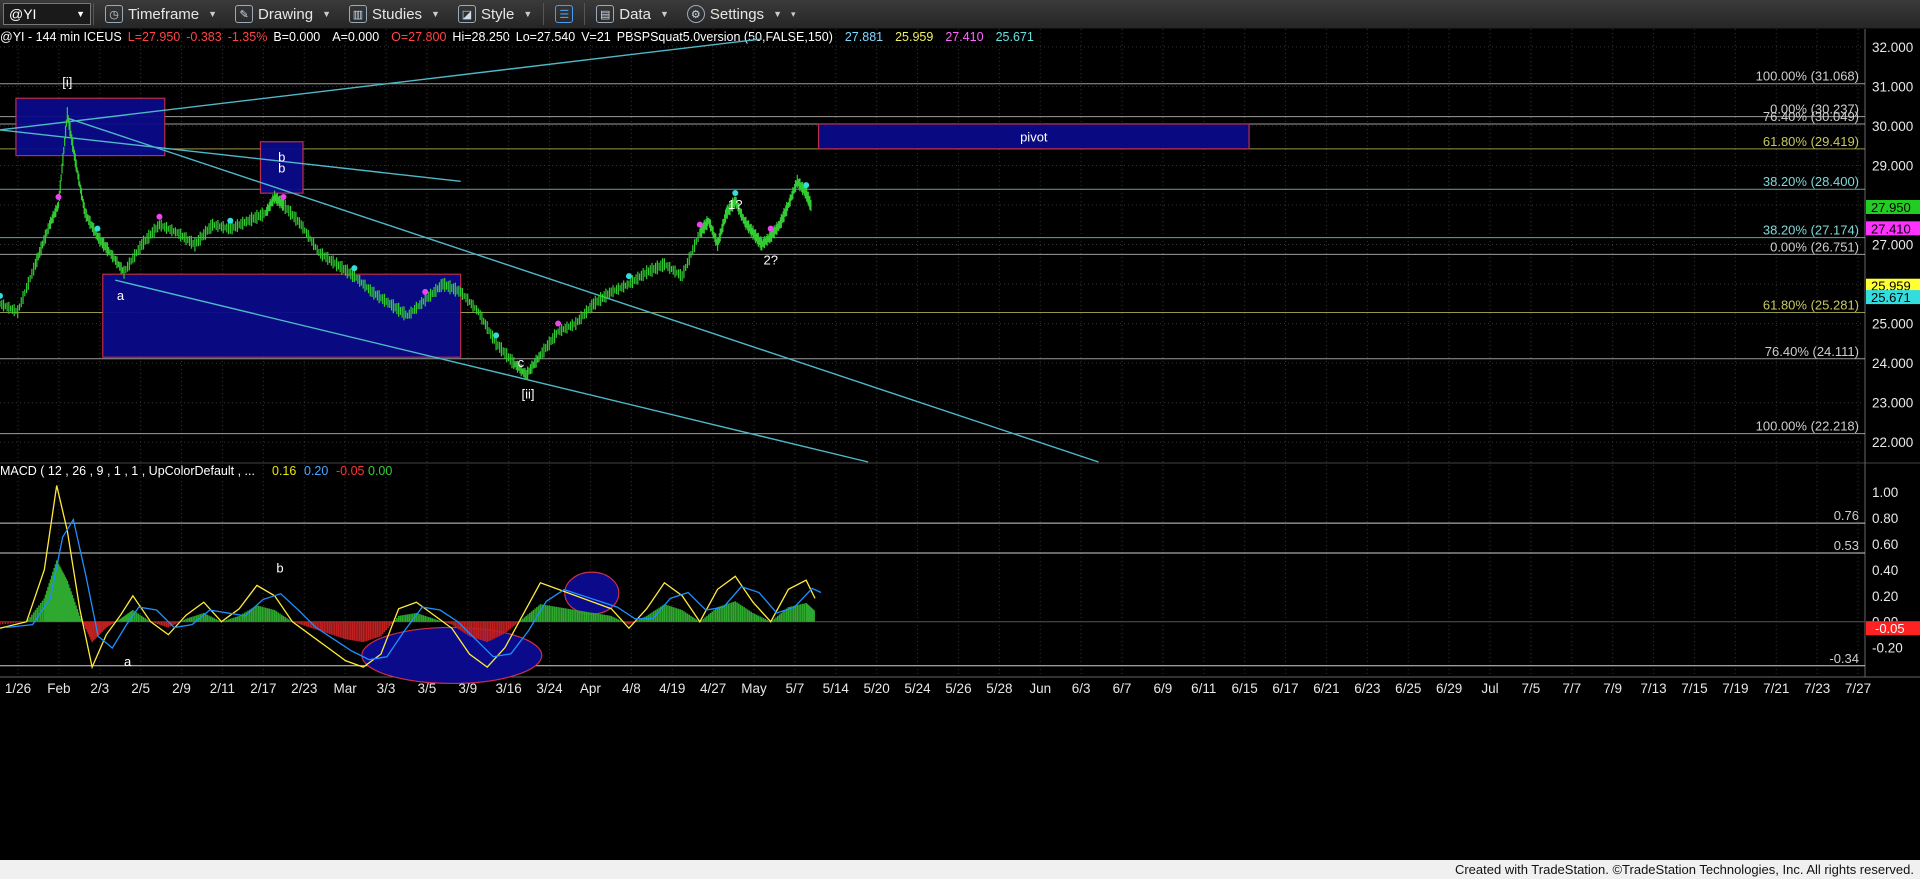 The height and width of the screenshot is (879, 1920). Describe the element at coordinates (90, 127) in the screenshot. I see `zone-box` at that location.